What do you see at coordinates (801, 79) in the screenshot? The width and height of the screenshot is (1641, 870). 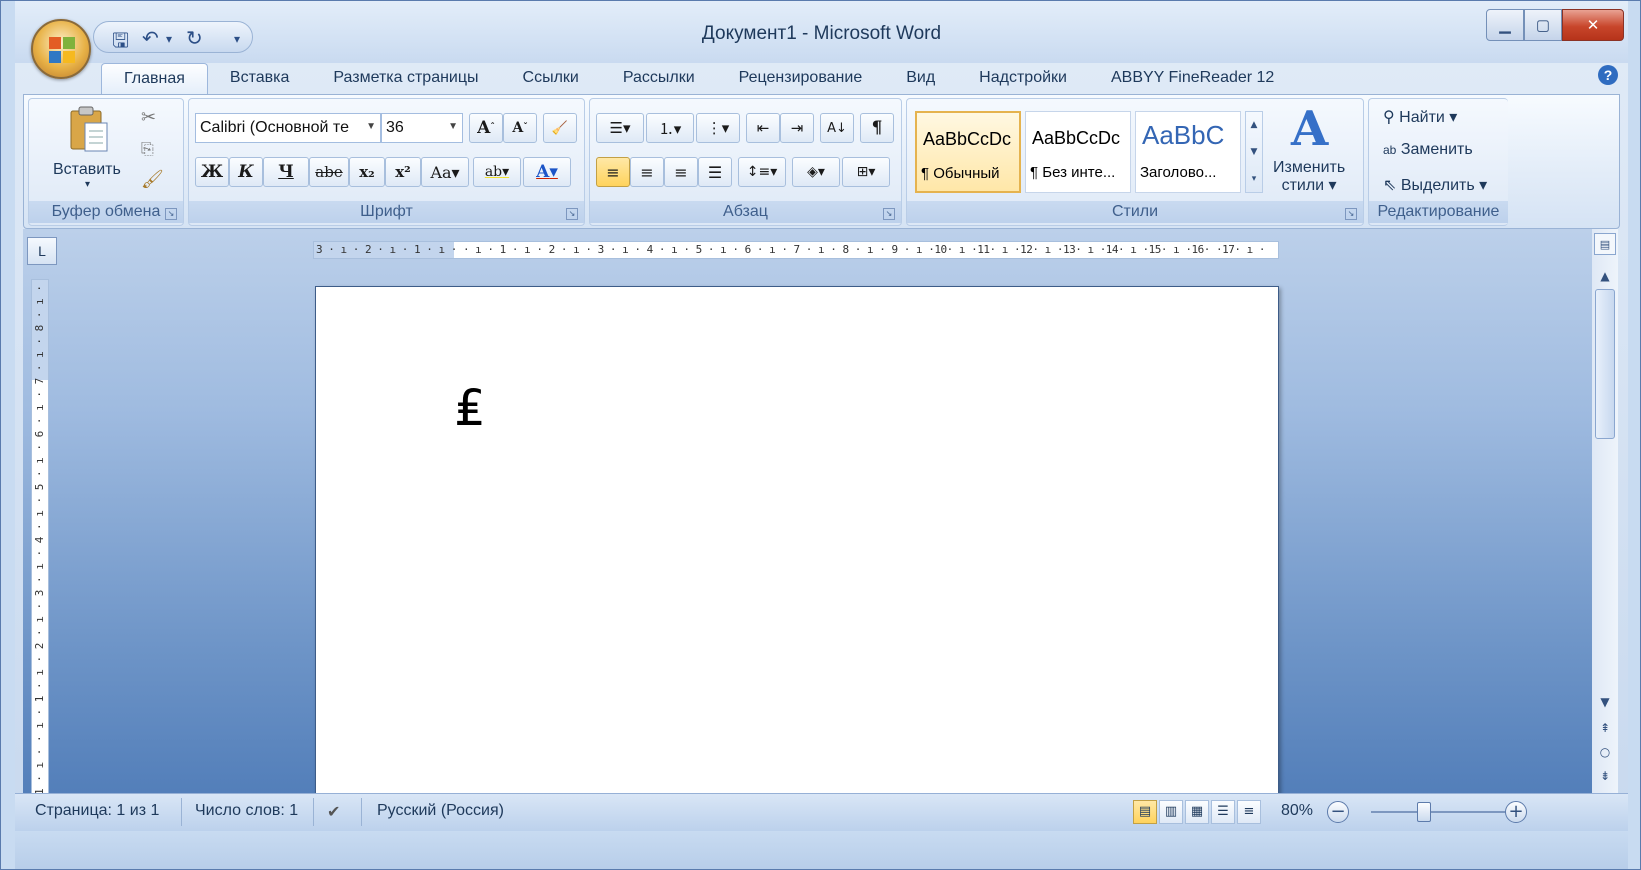 I see `tab-review: Рецензирование` at bounding box center [801, 79].